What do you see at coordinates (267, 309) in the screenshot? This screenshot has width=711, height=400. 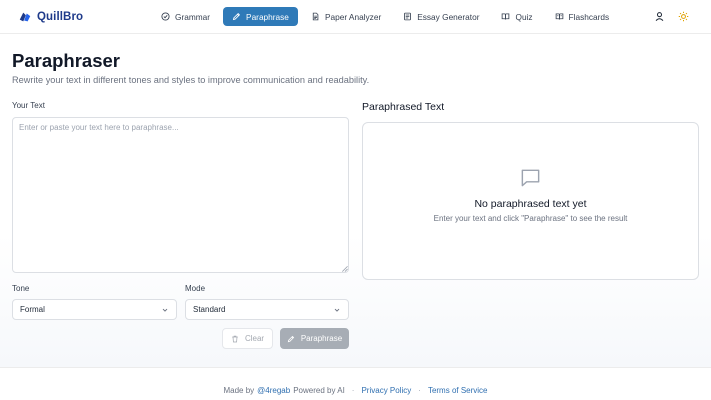 I see `mode-select: Standard` at bounding box center [267, 309].